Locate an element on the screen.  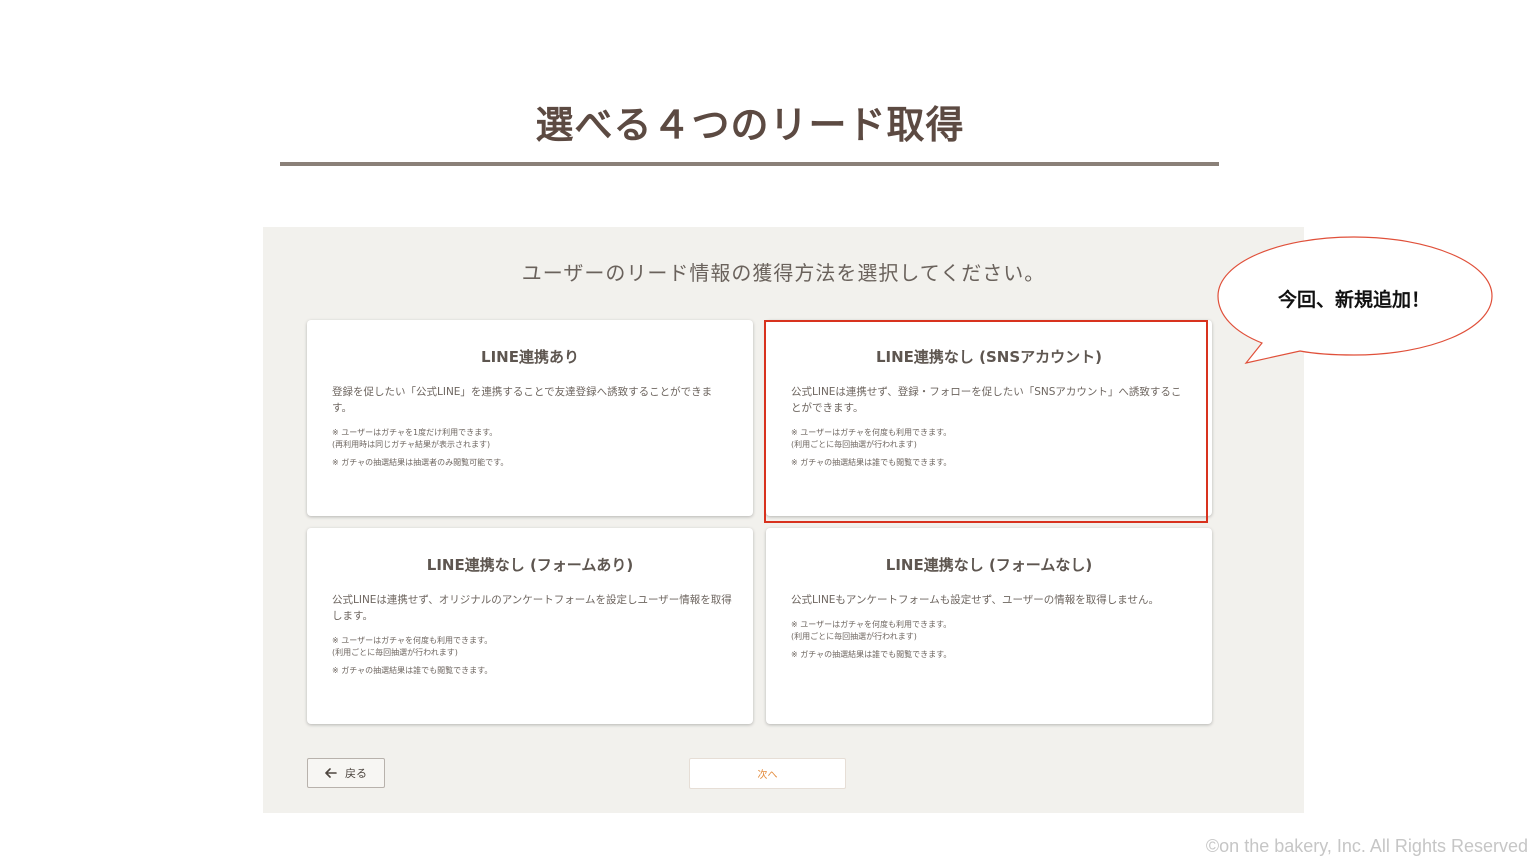
callout-text: 今回、新規追加！ is located at coordinates (1353, 300).